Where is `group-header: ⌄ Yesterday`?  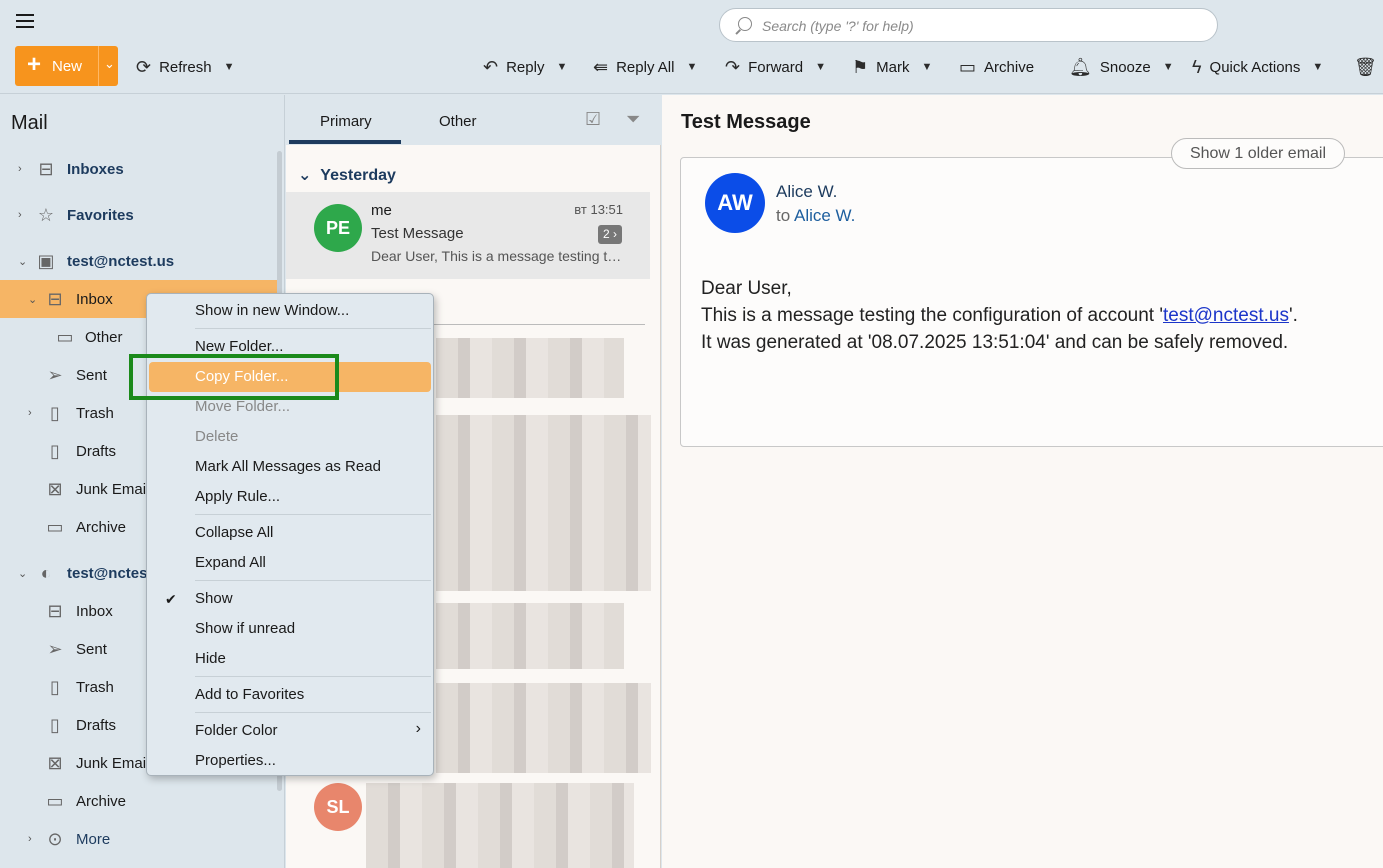
group-header: ⌄ Yesterday is located at coordinates (347, 175).